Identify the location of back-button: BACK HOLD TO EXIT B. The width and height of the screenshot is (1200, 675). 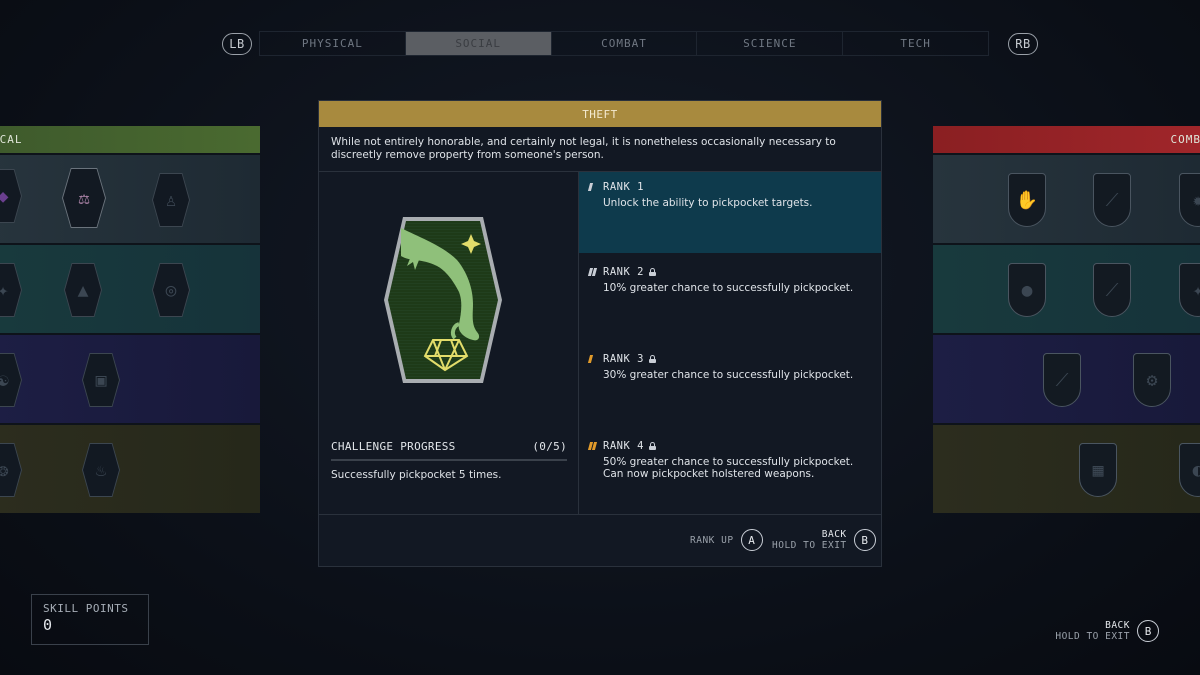
(824, 540).